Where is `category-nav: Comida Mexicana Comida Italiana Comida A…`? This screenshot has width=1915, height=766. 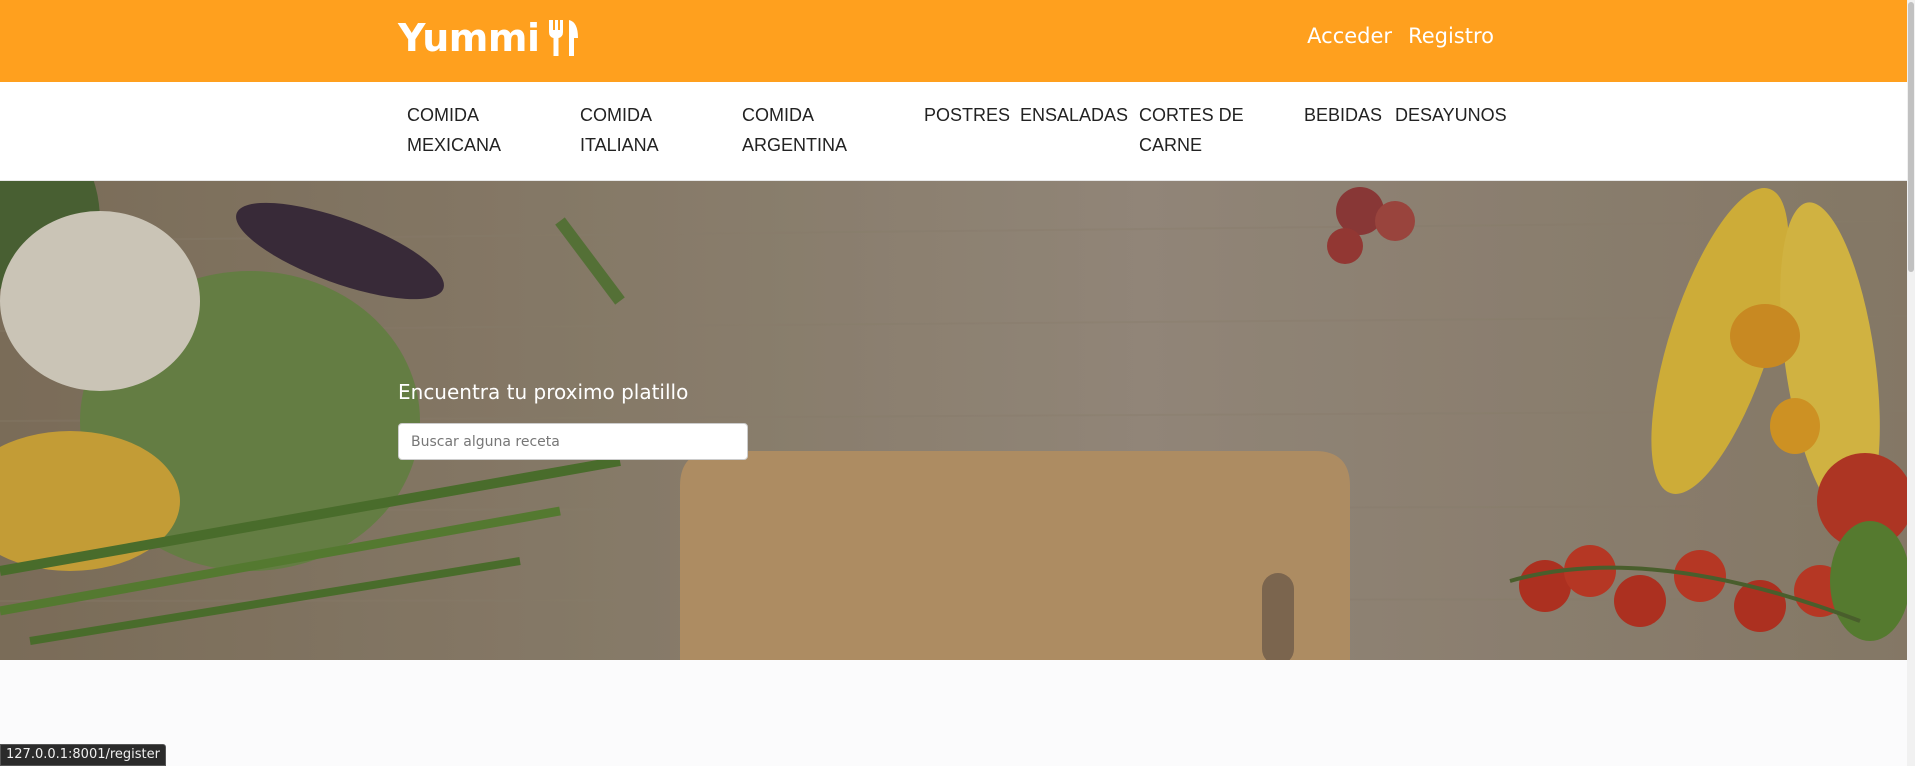
category-nav: Comida Mexicana Comida Italiana Comida A… is located at coordinates (953, 131).